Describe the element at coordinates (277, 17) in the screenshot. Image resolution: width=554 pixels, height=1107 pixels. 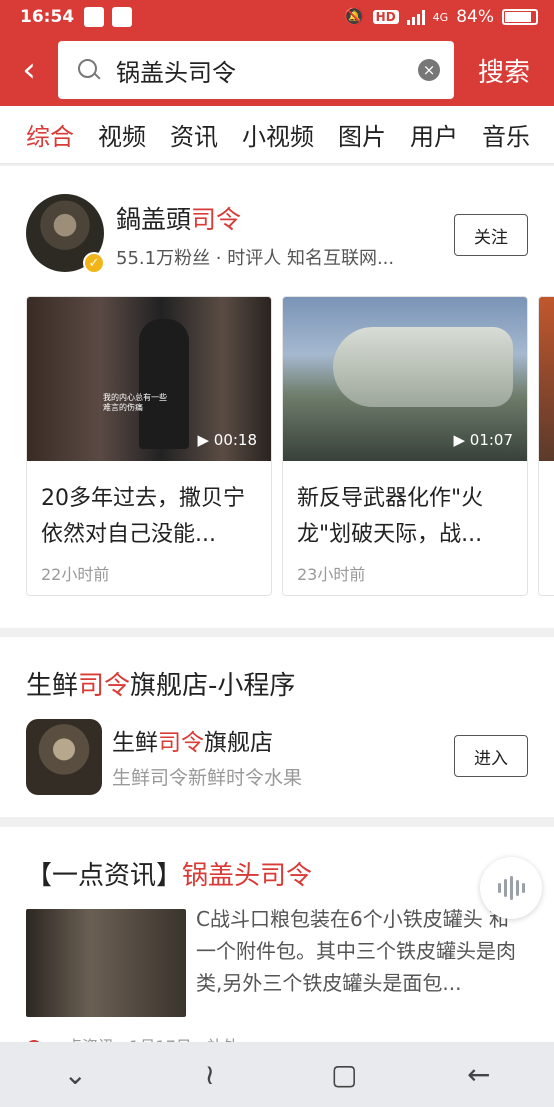
I see `status-bar: 16:54 🔕 HD 4G 84%` at that location.